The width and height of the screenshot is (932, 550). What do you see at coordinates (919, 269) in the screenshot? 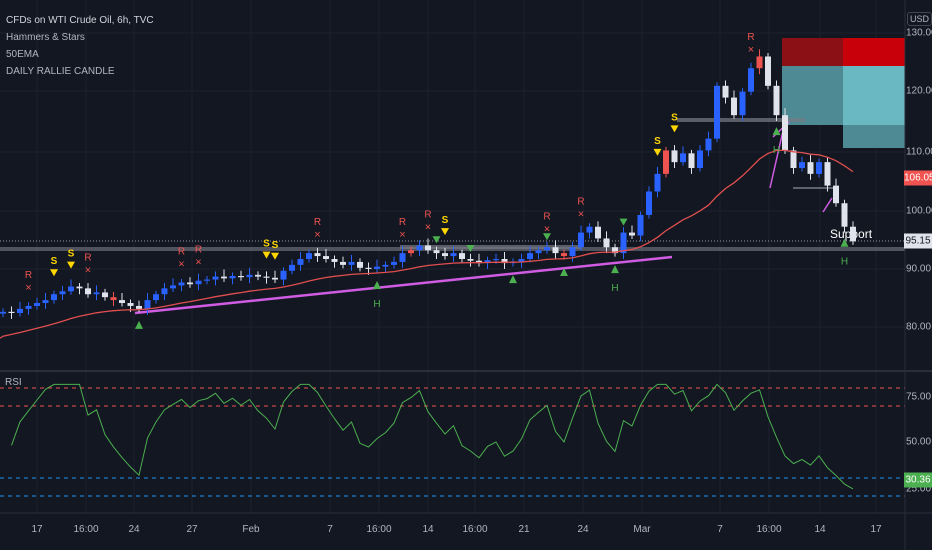
I see `price-tick: 90.00` at bounding box center [919, 269].